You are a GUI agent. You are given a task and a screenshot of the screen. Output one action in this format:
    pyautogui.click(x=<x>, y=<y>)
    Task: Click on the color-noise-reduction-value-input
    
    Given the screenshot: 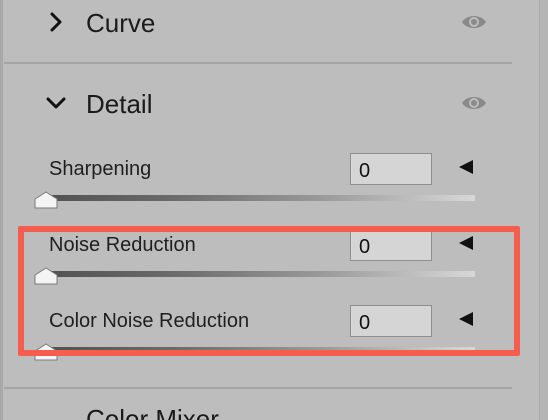 What is the action you would take?
    pyautogui.click(x=391, y=321)
    